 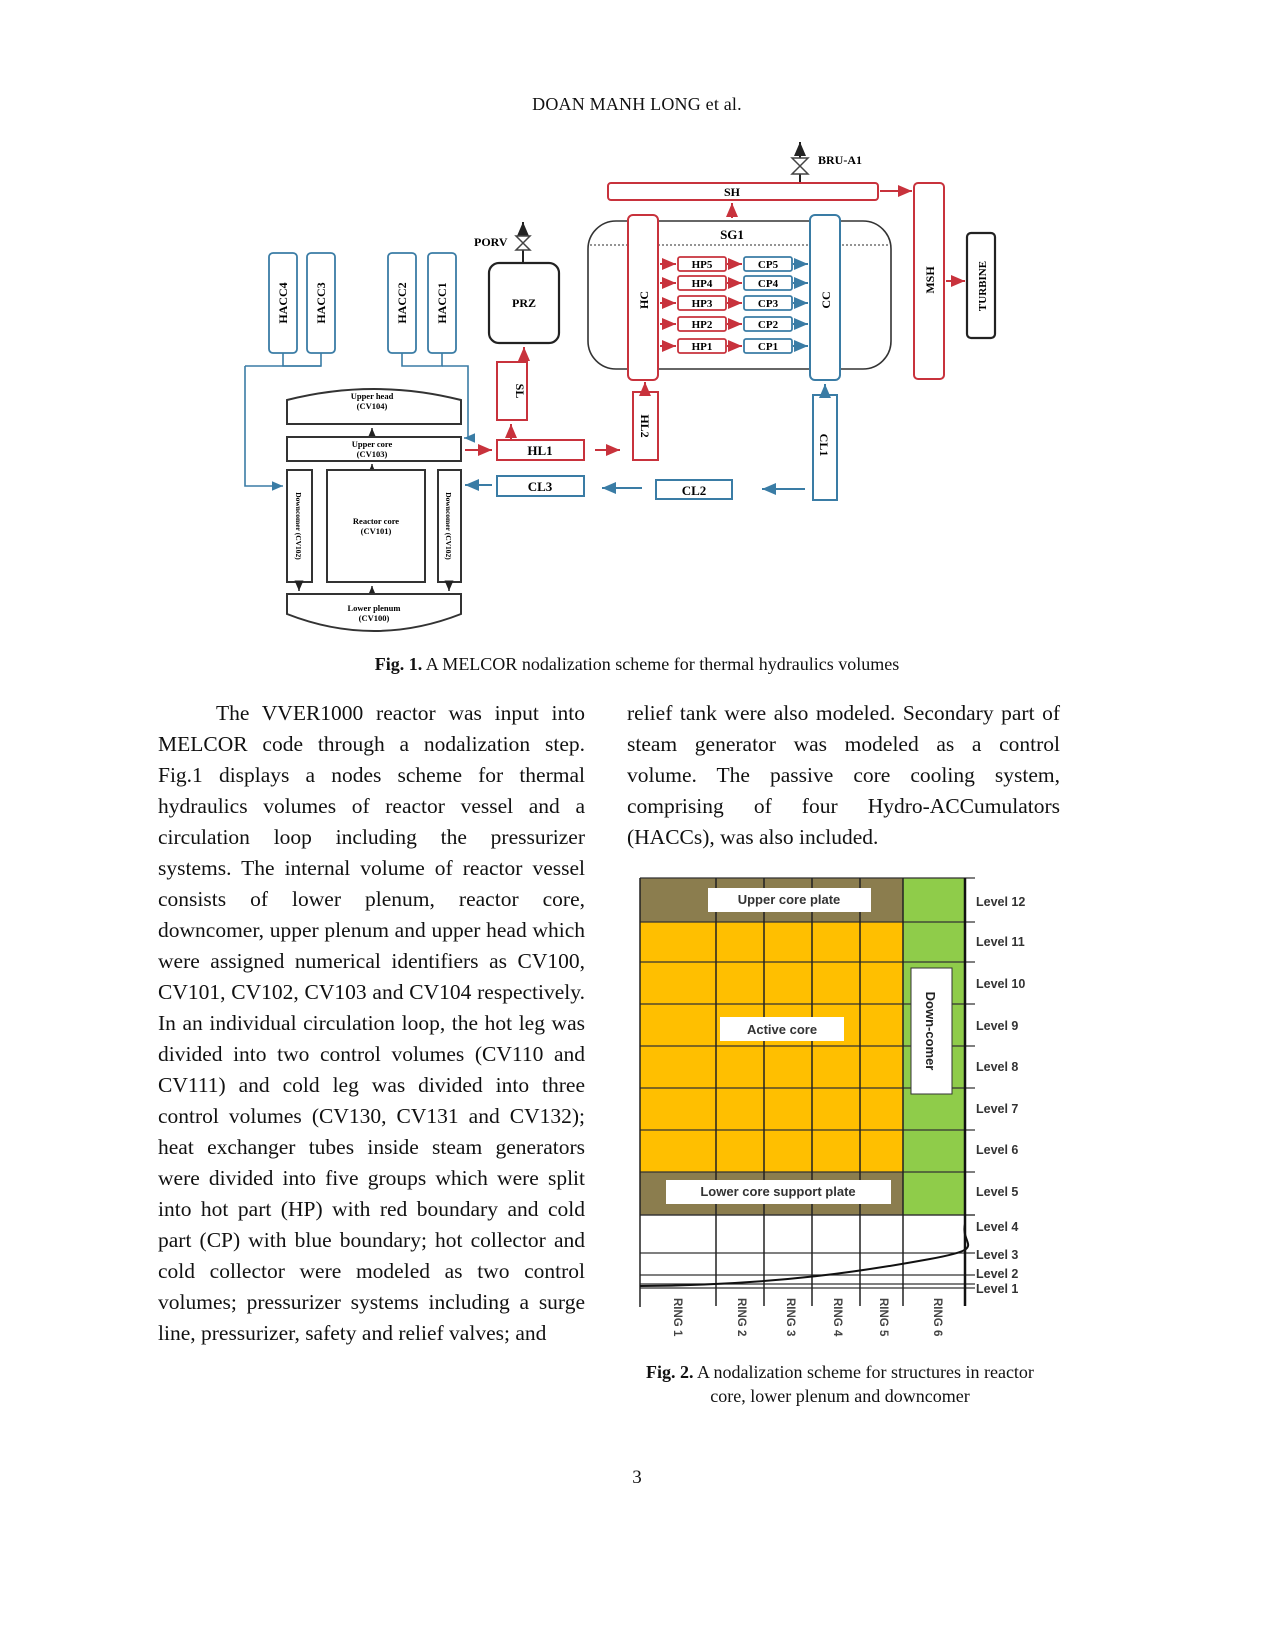 I want to click on cl3-label: CL3, so click(x=540, y=486).